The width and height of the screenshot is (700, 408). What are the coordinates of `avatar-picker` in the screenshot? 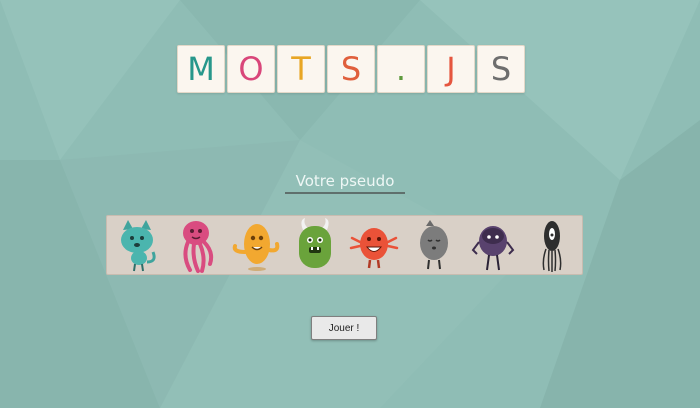 It's located at (344, 245).